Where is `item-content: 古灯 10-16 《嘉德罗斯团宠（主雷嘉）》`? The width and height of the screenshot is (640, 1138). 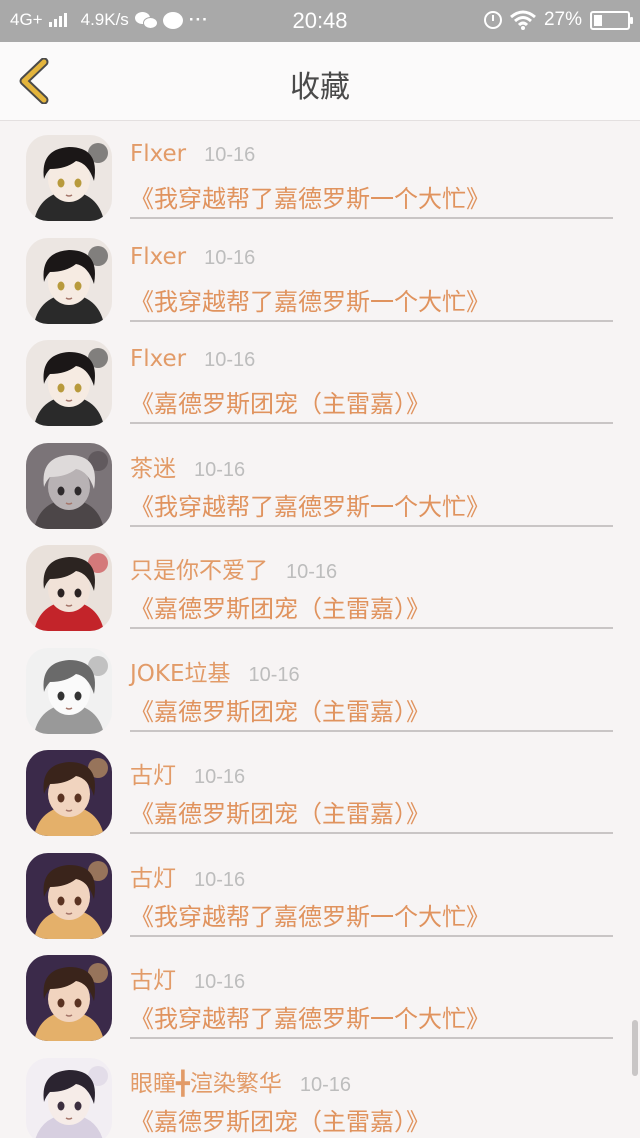
item-content: 古灯 10-16 《嘉德罗斯团宠（主雷嘉）》 is located at coordinates (371, 792).